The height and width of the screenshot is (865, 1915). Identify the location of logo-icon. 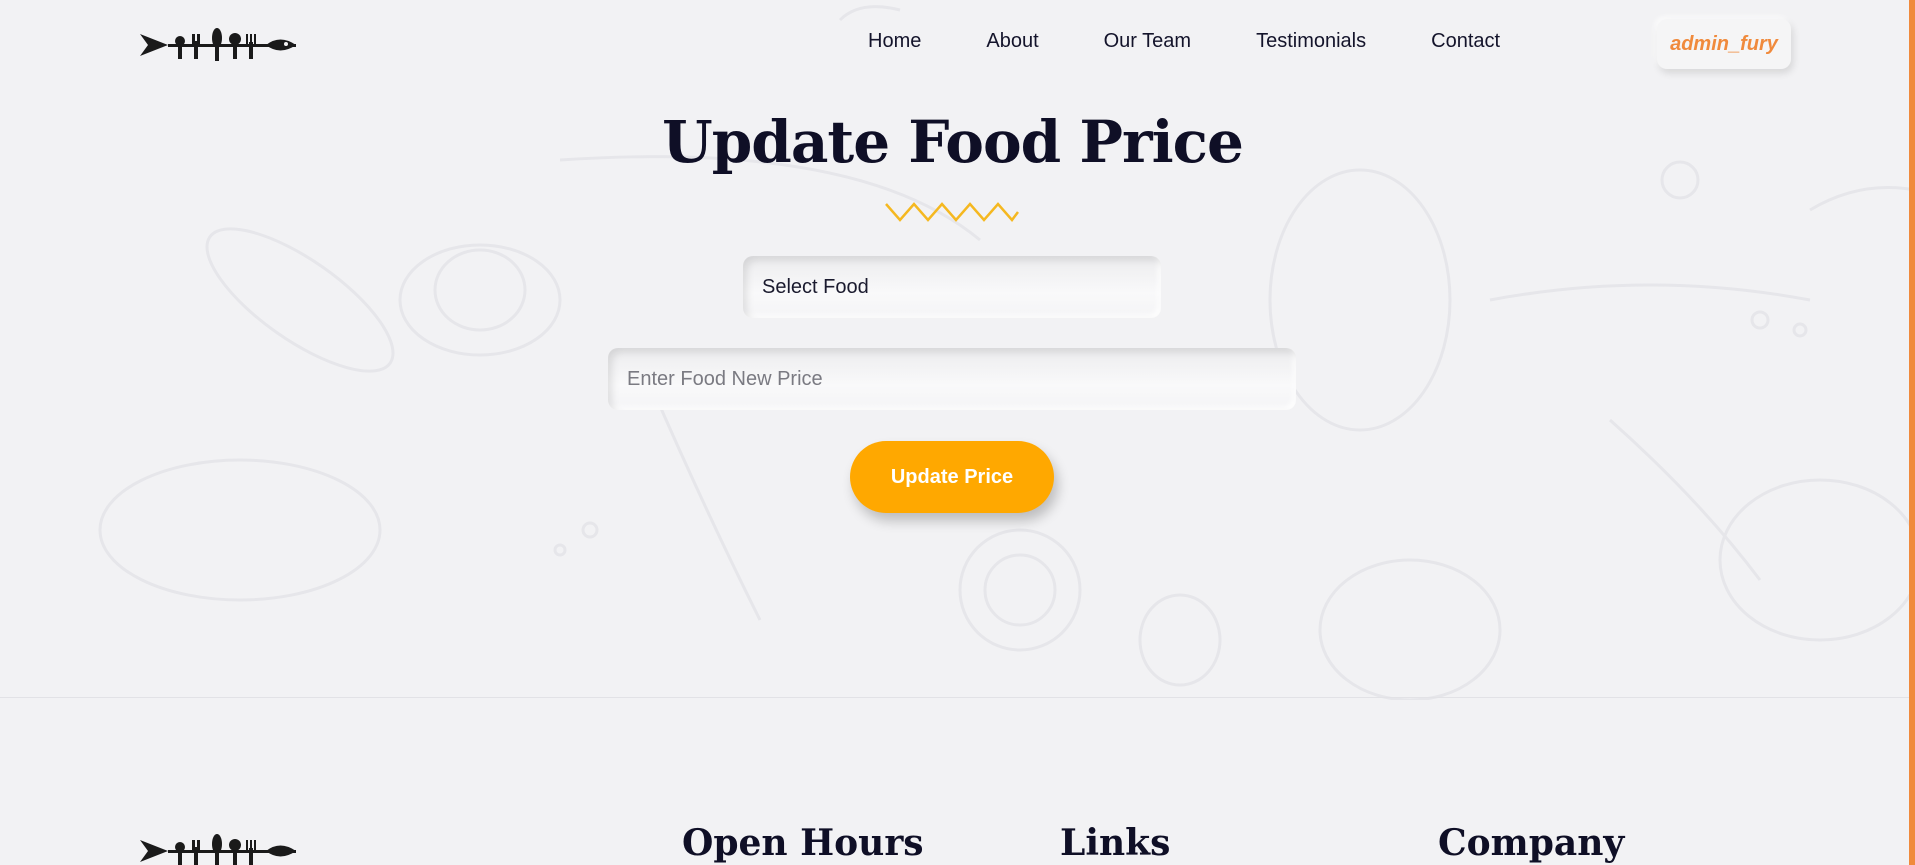
(219, 45).